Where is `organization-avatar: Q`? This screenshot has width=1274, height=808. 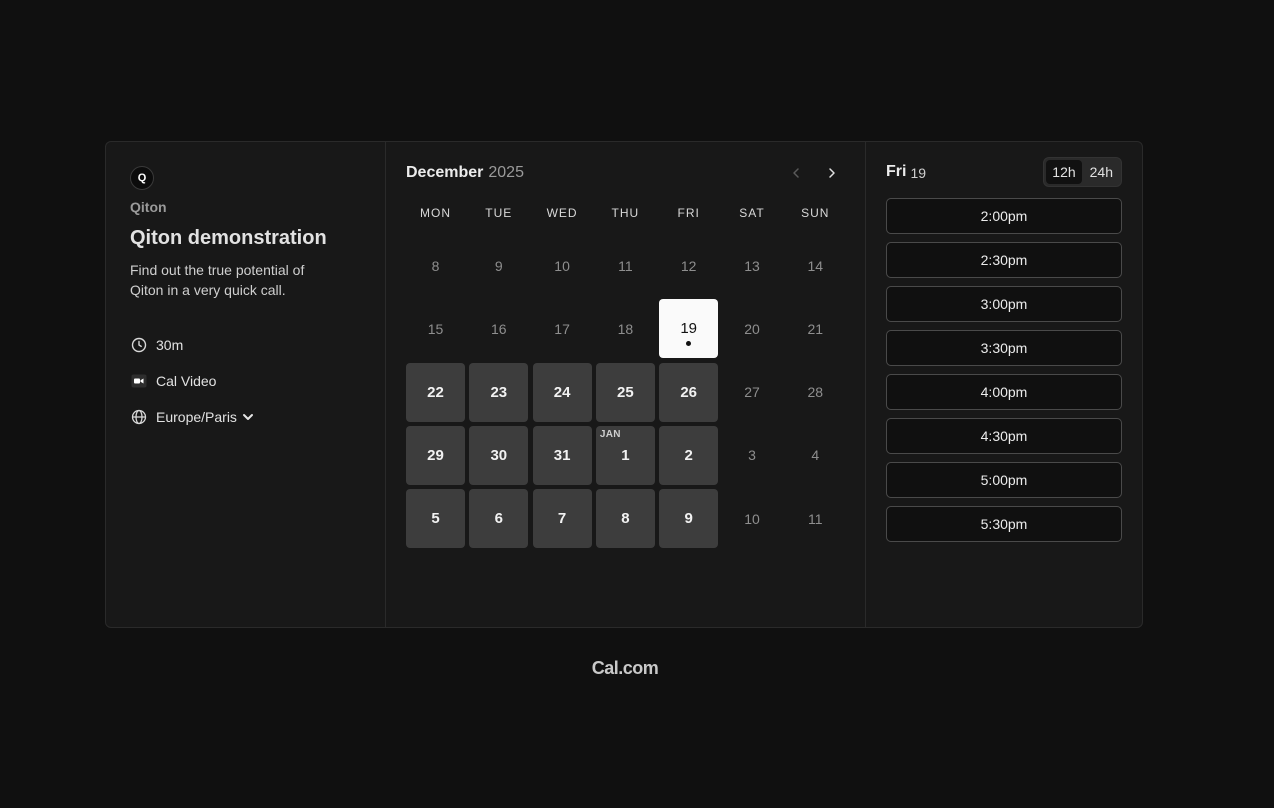 organization-avatar: Q is located at coordinates (142, 178).